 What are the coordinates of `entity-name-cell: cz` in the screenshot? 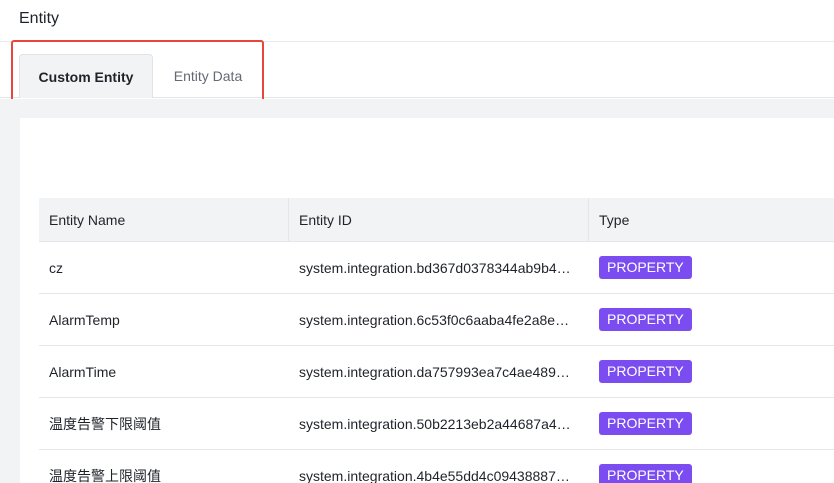 It's located at (56, 268).